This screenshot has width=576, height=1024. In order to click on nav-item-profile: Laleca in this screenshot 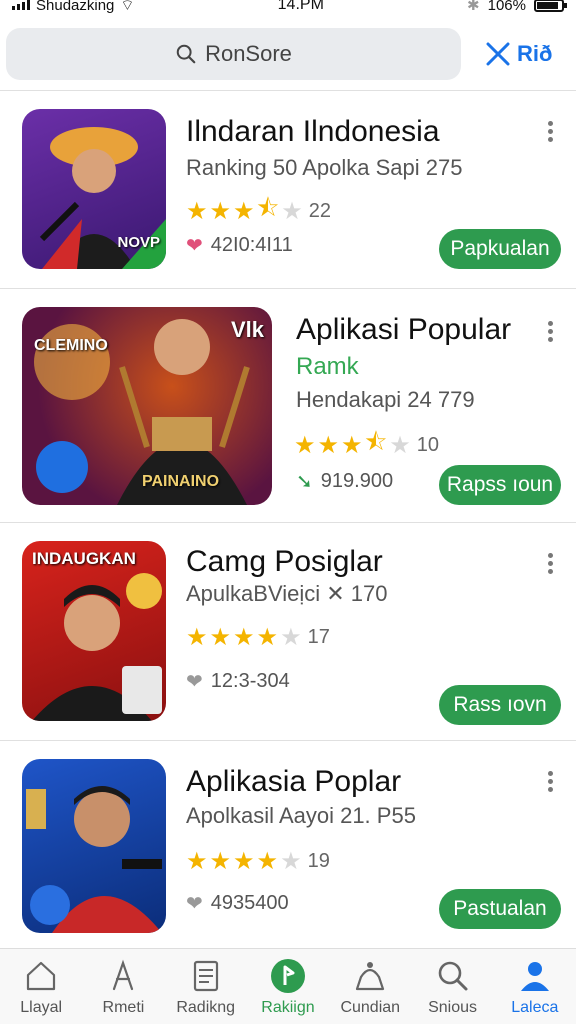, I will do `click(535, 986)`.